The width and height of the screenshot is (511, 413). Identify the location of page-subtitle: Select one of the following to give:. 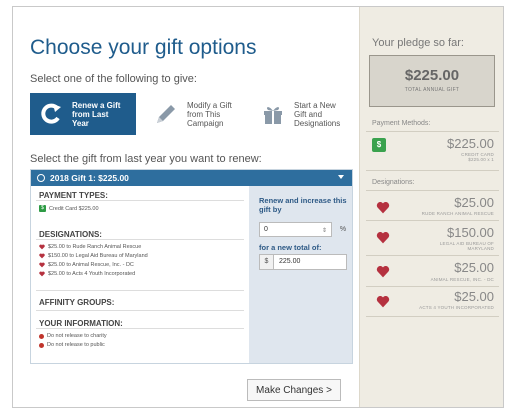
(113, 79).